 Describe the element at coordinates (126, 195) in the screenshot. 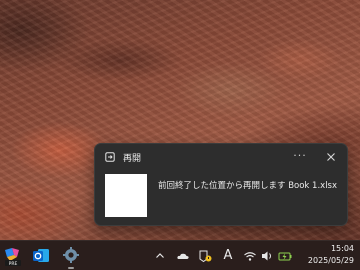

I see `file-thumbnail` at that location.